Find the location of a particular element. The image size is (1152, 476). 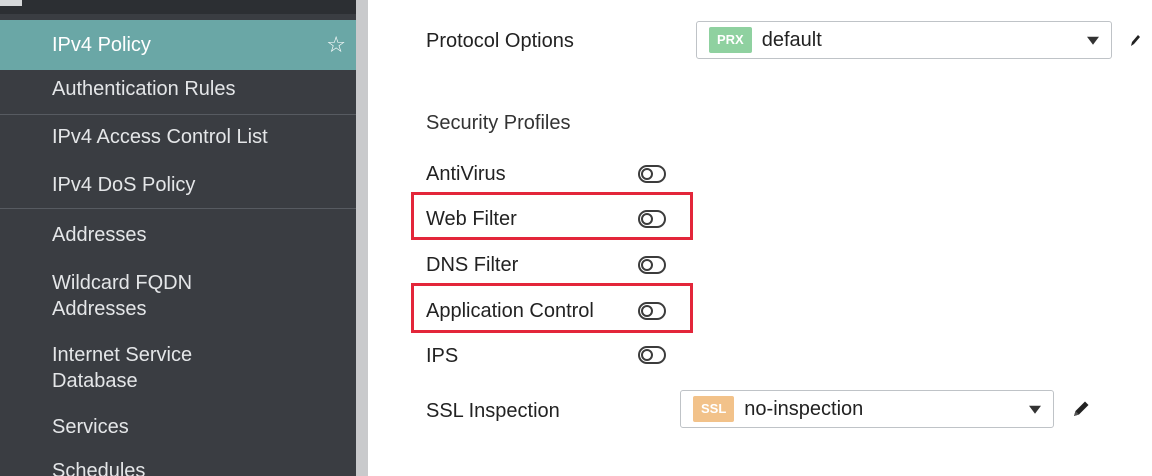

sidebar-item-ipv4-access-control-list: IPv4 Access Control List is located at coordinates (178, 139).